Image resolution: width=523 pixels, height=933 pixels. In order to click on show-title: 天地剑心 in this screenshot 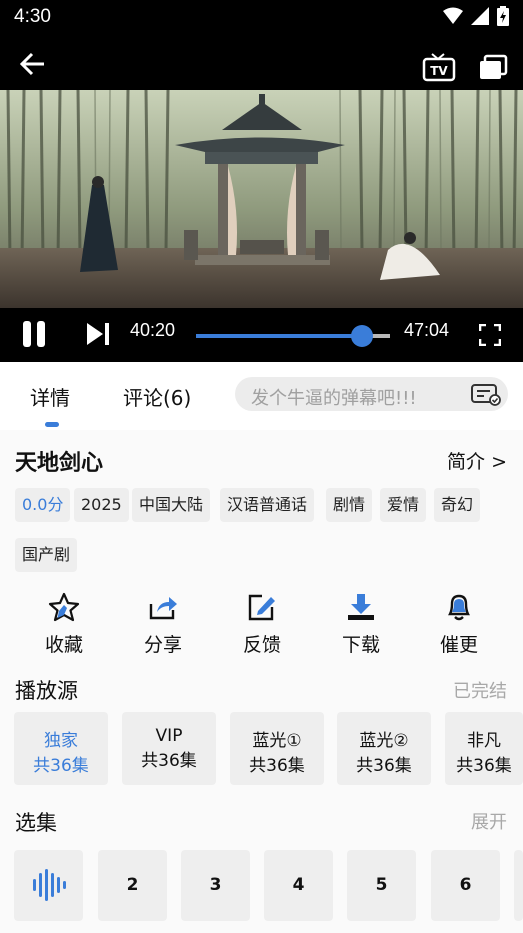, I will do `click(59, 463)`.